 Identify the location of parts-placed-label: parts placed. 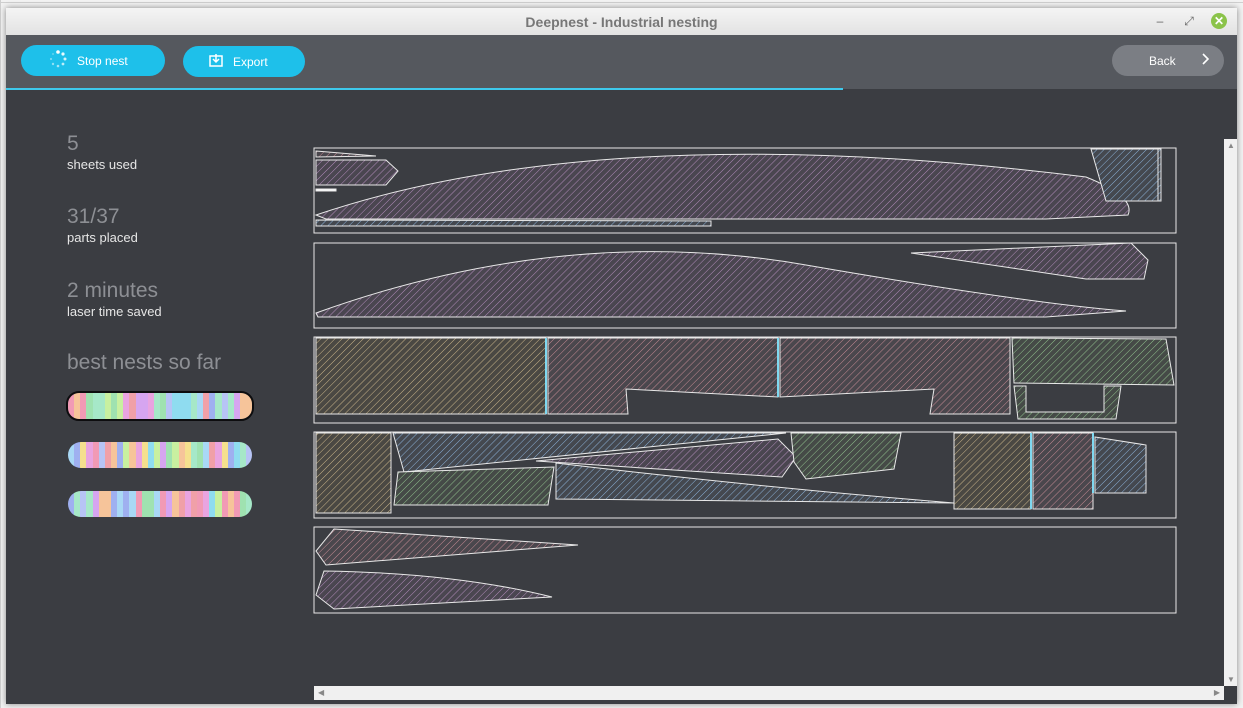
(102, 237).